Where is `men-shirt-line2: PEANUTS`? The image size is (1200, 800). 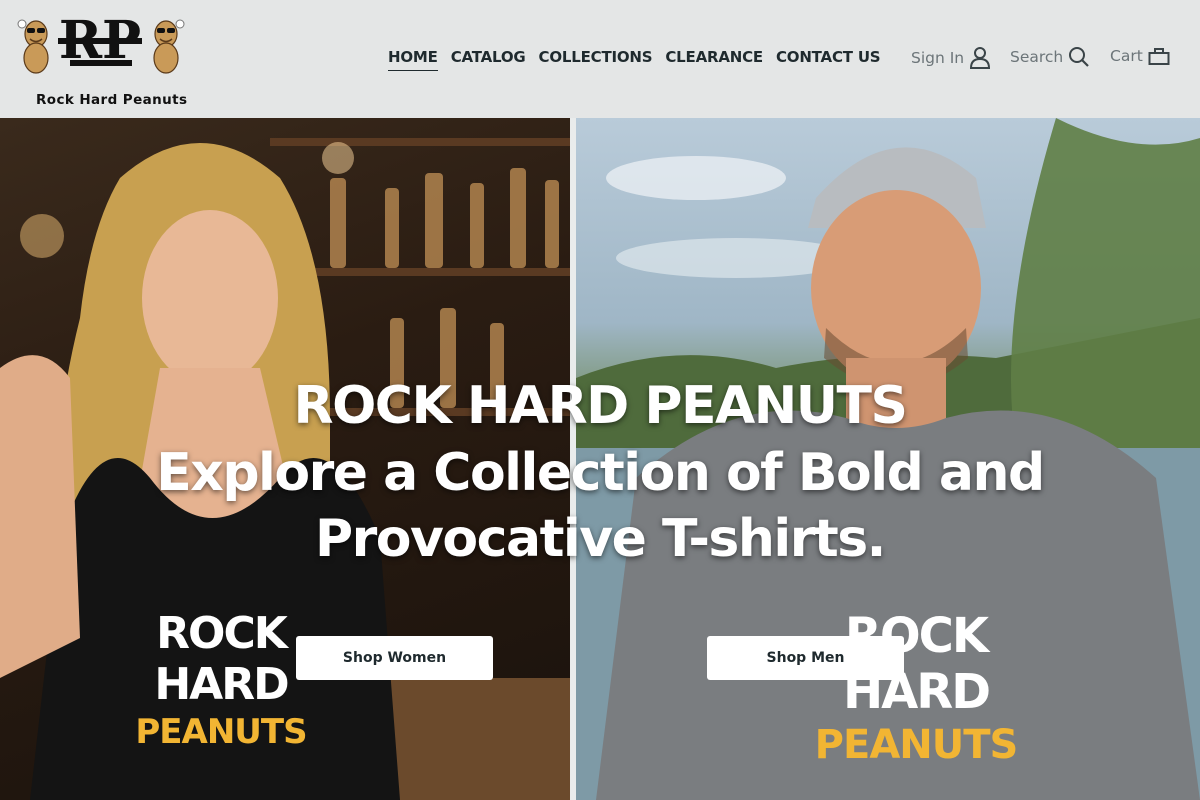 men-shirt-line2: PEANUTS is located at coordinates (916, 745).